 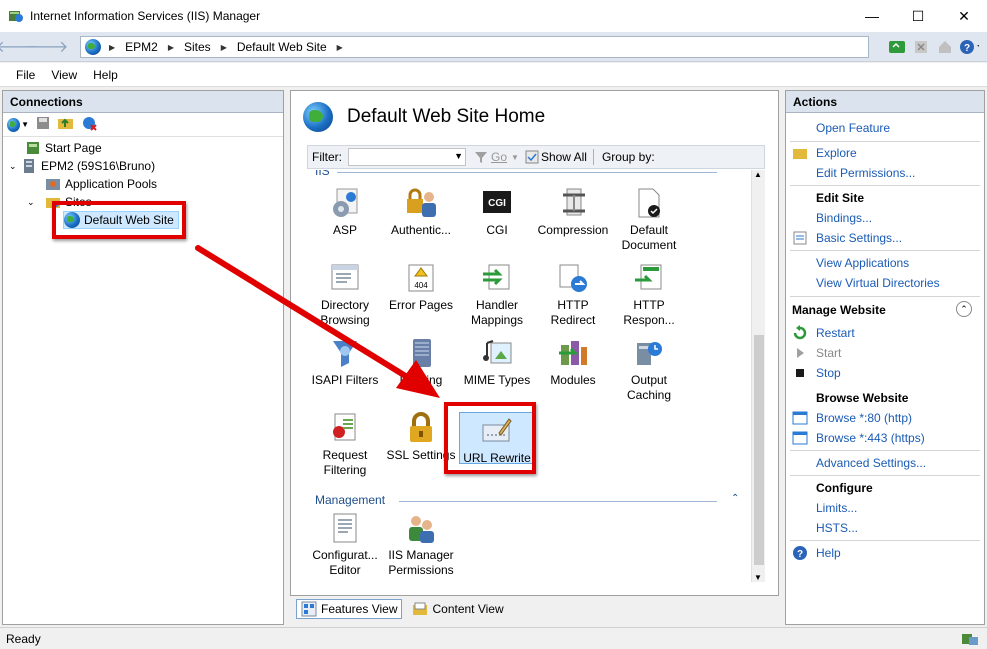 I want to click on feature-handler-mappings: Handler Mappings, so click(x=497, y=295).